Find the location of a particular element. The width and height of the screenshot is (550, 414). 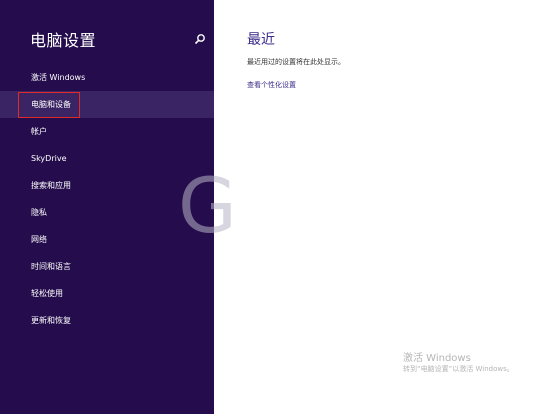

sidebar-item-pc-and-devices: 电脑和设备 is located at coordinates (107, 104).